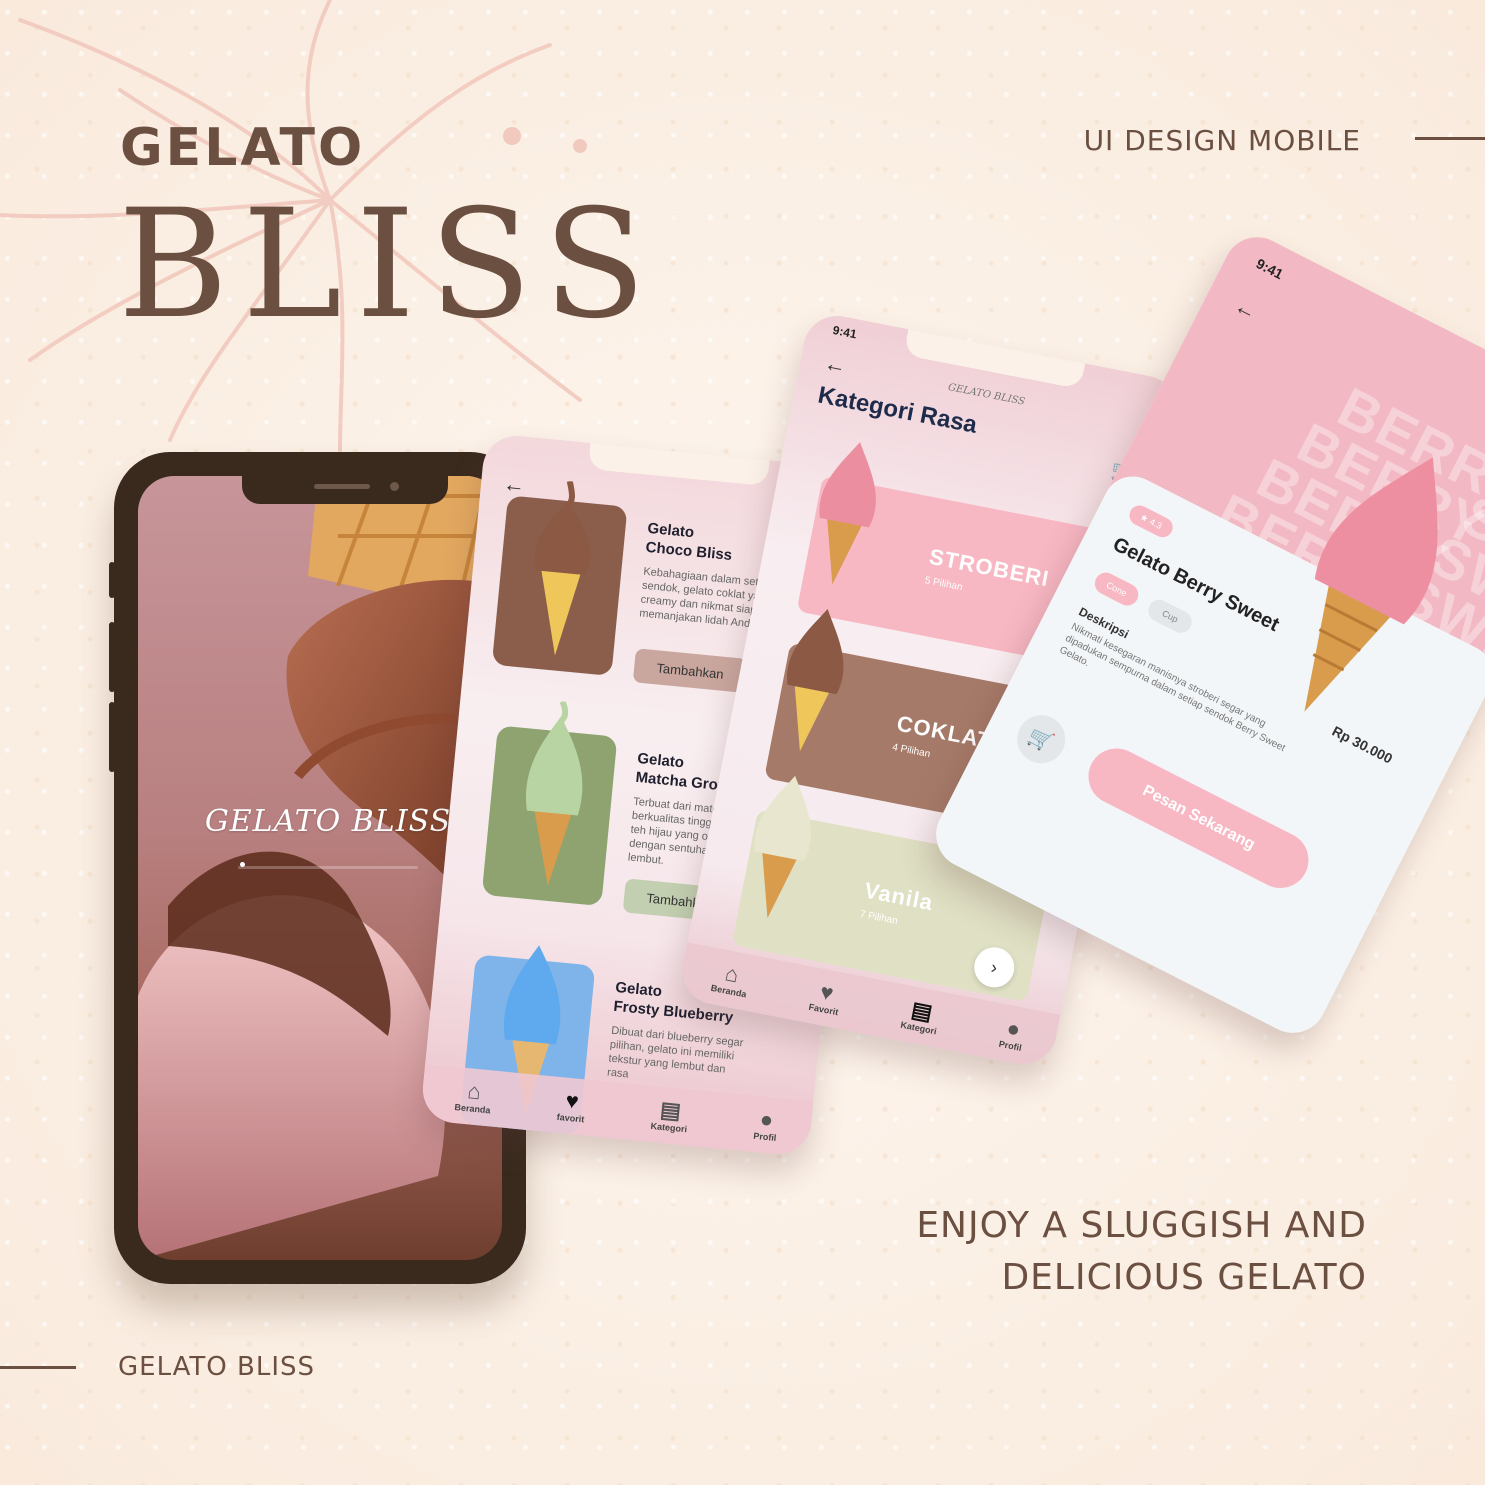 This screenshot has height=1485, width=1485. What do you see at coordinates (328, 867) in the screenshot?
I see `loading-bar` at bounding box center [328, 867].